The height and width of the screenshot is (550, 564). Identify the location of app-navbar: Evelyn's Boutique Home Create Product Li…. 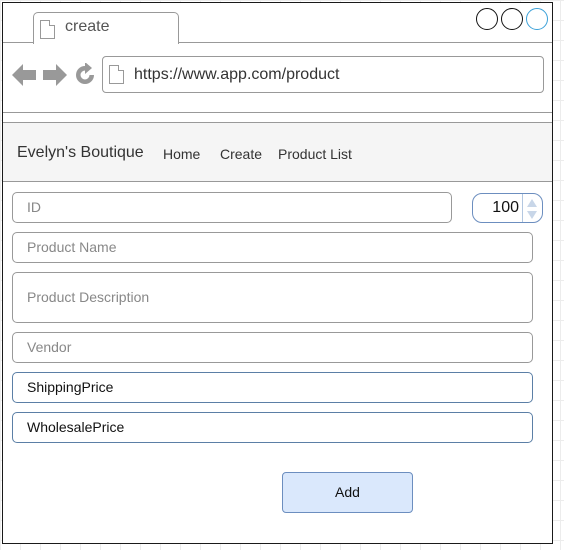
(277, 152).